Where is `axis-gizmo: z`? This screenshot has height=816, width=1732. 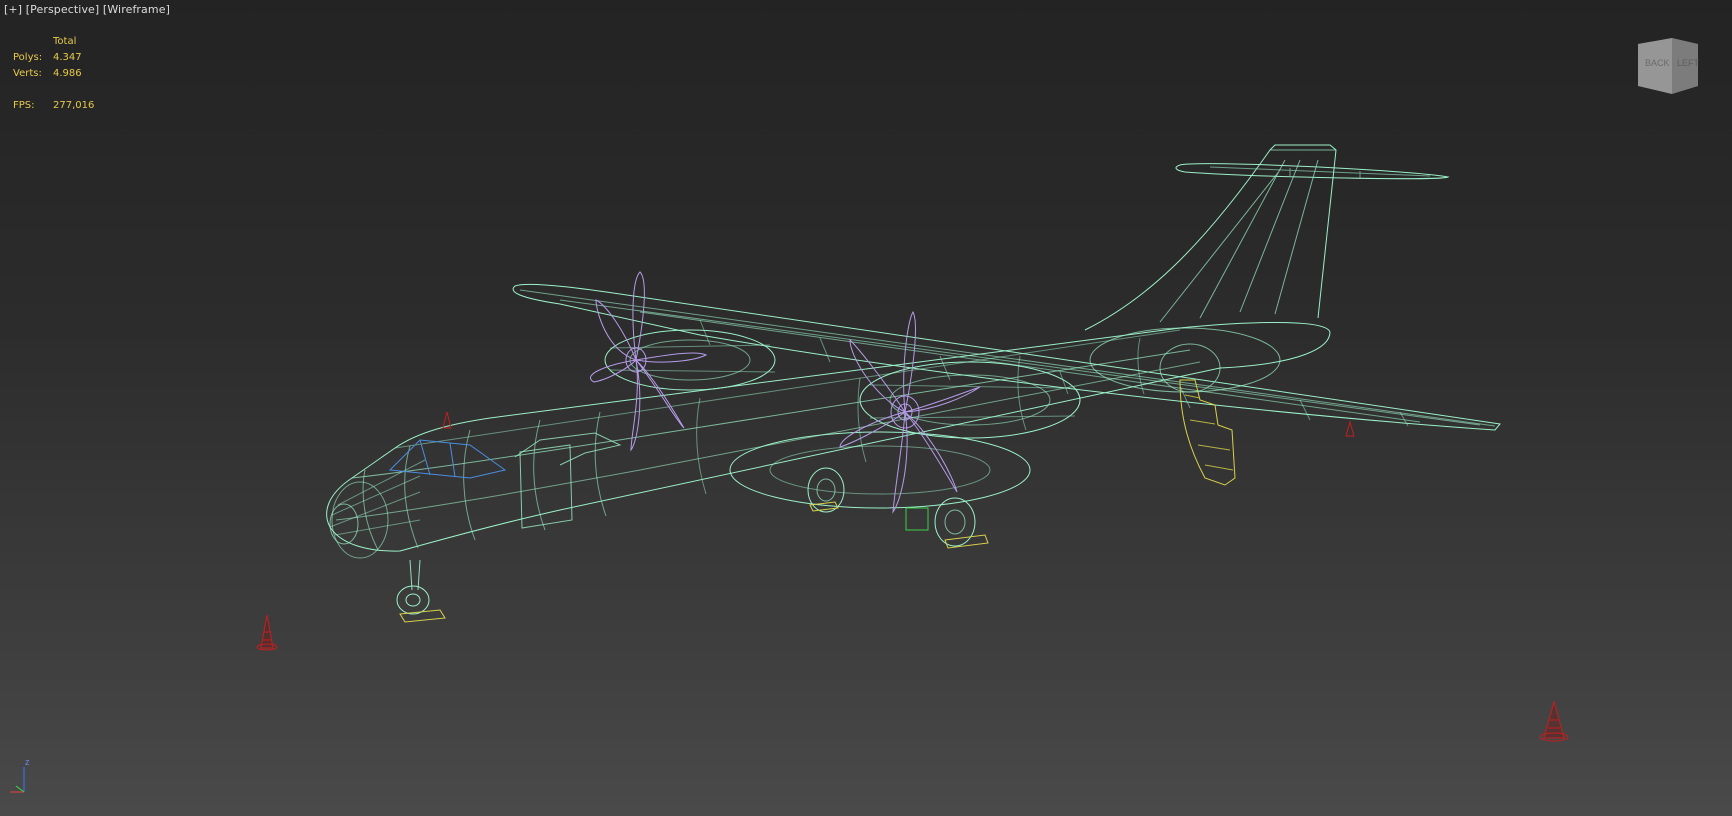
axis-gizmo: z is located at coordinates (20, 775).